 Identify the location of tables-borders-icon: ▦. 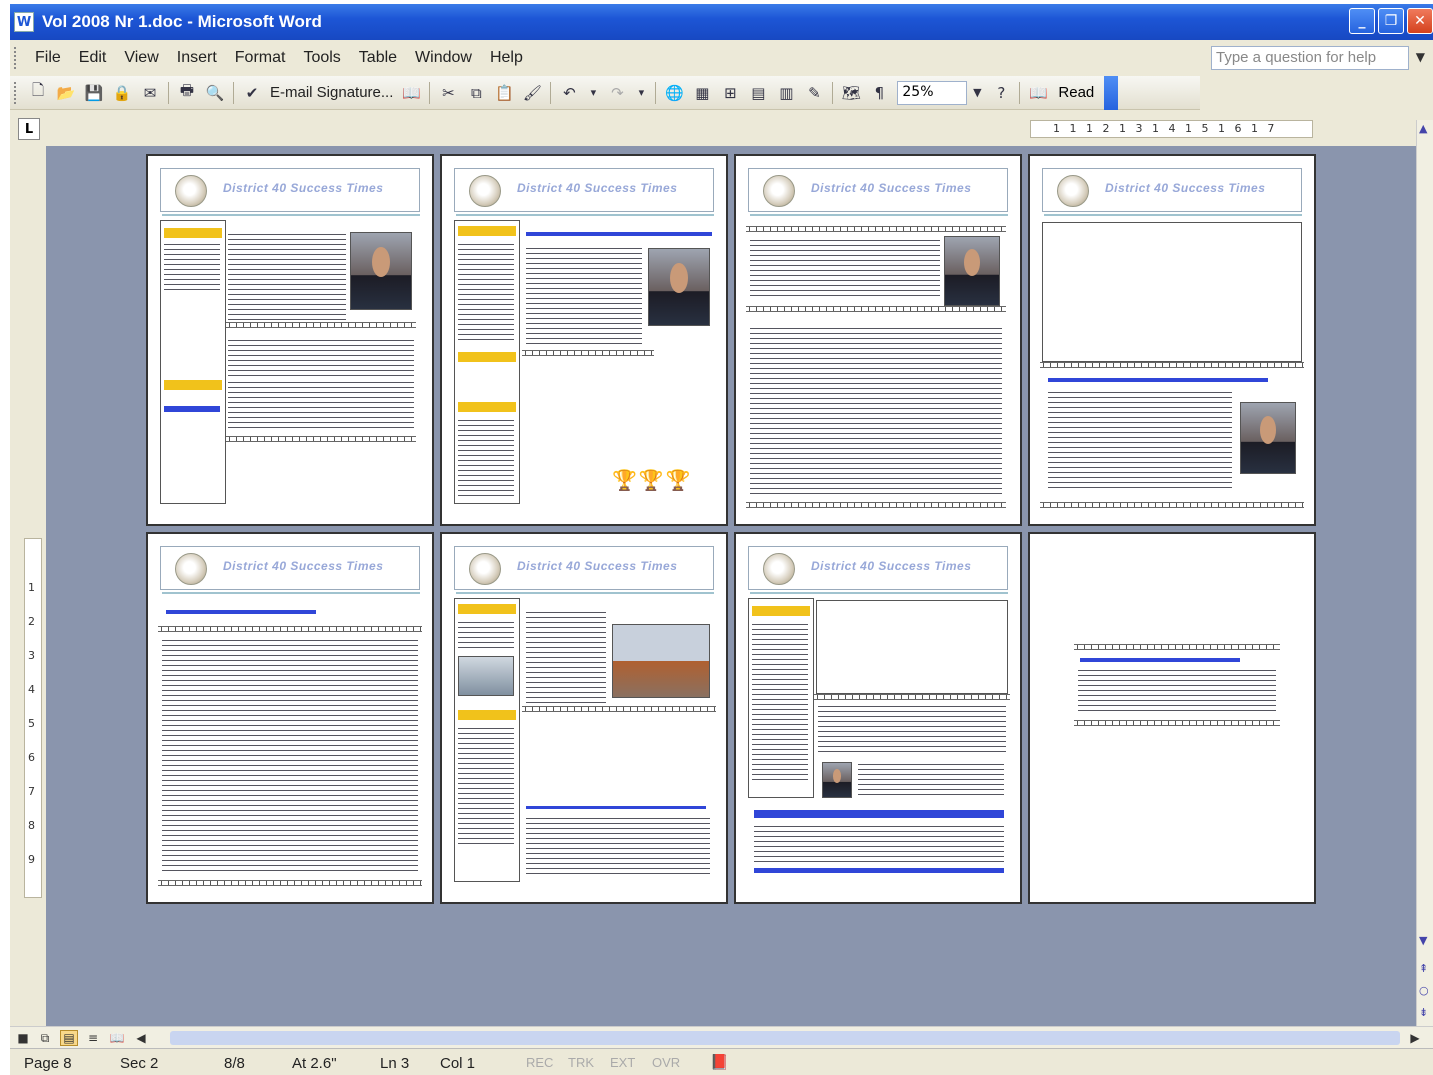
(702, 93).